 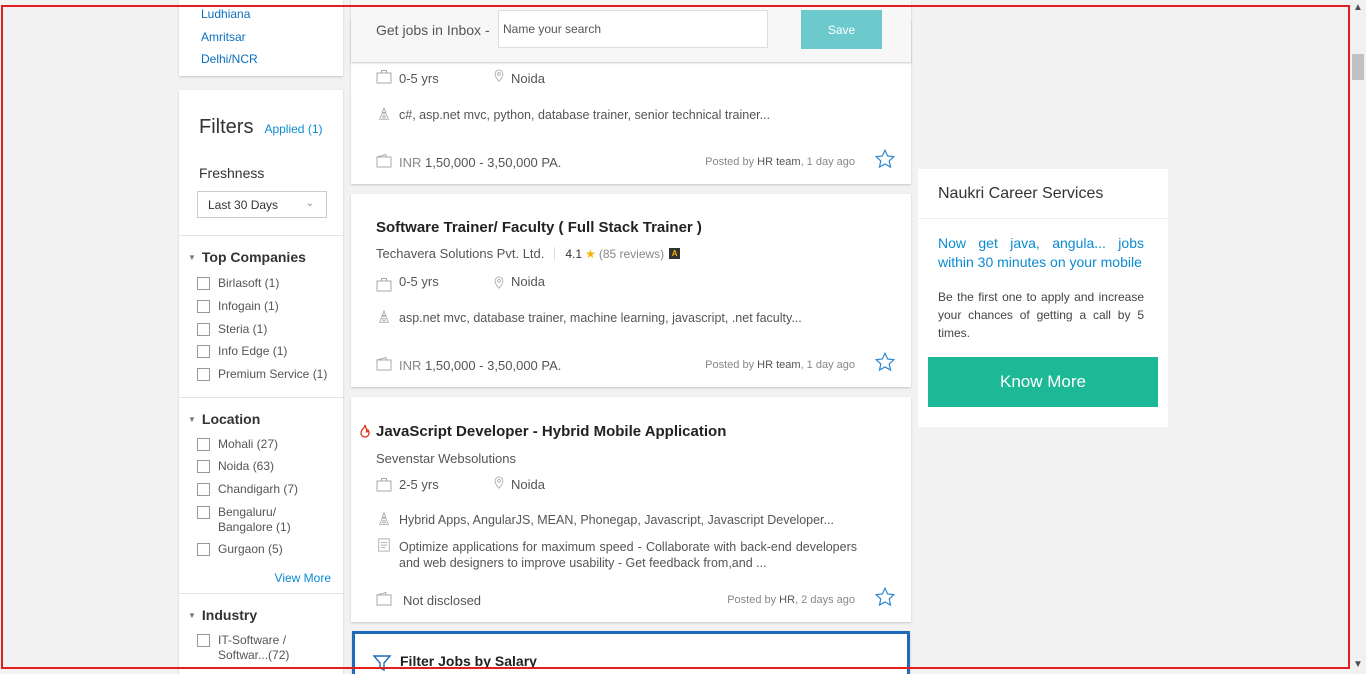 What do you see at coordinates (238, 283) in the screenshot?
I see `filter-option-company: Birlasoft (1)` at bounding box center [238, 283].